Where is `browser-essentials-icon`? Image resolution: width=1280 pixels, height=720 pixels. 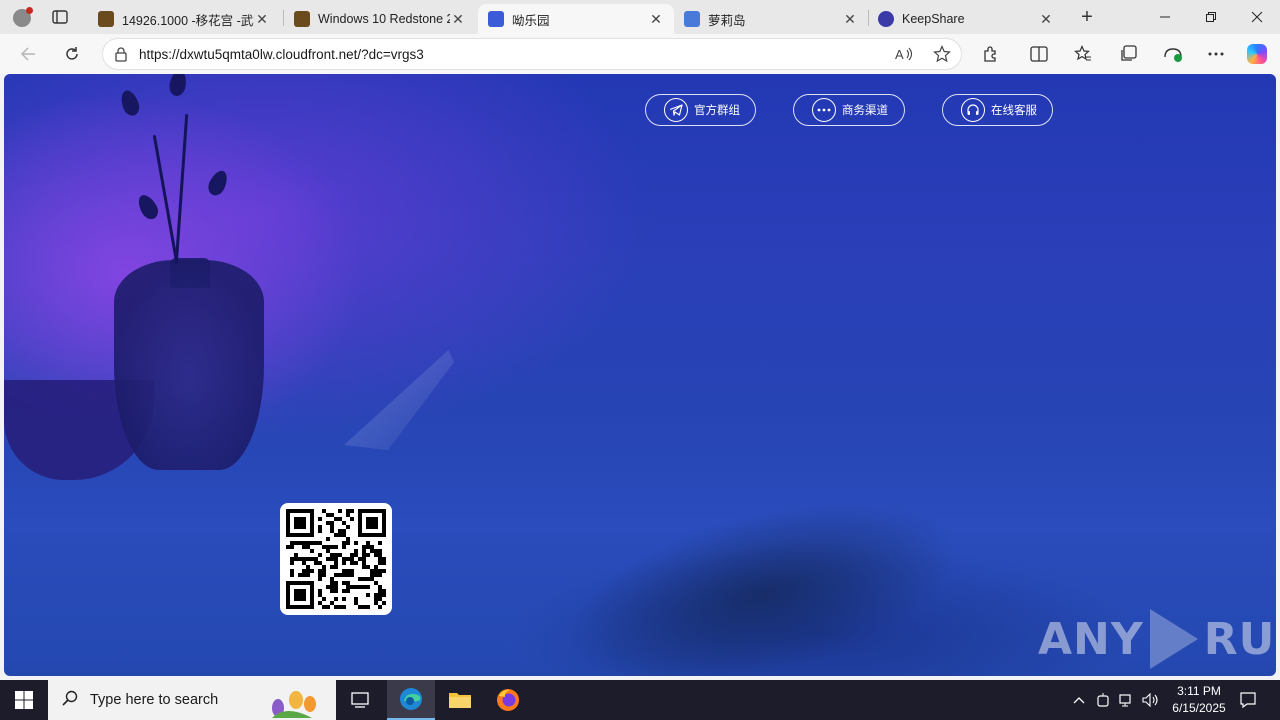
browser-essentials-icon is located at coordinates (1173, 54).